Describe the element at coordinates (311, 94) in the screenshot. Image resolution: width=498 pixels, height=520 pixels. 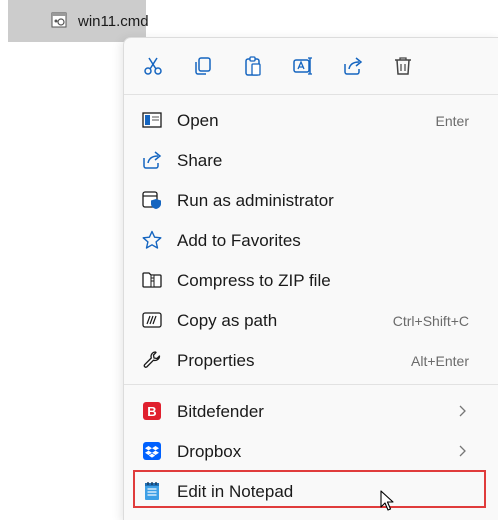
I see `toolbar-separator` at that location.